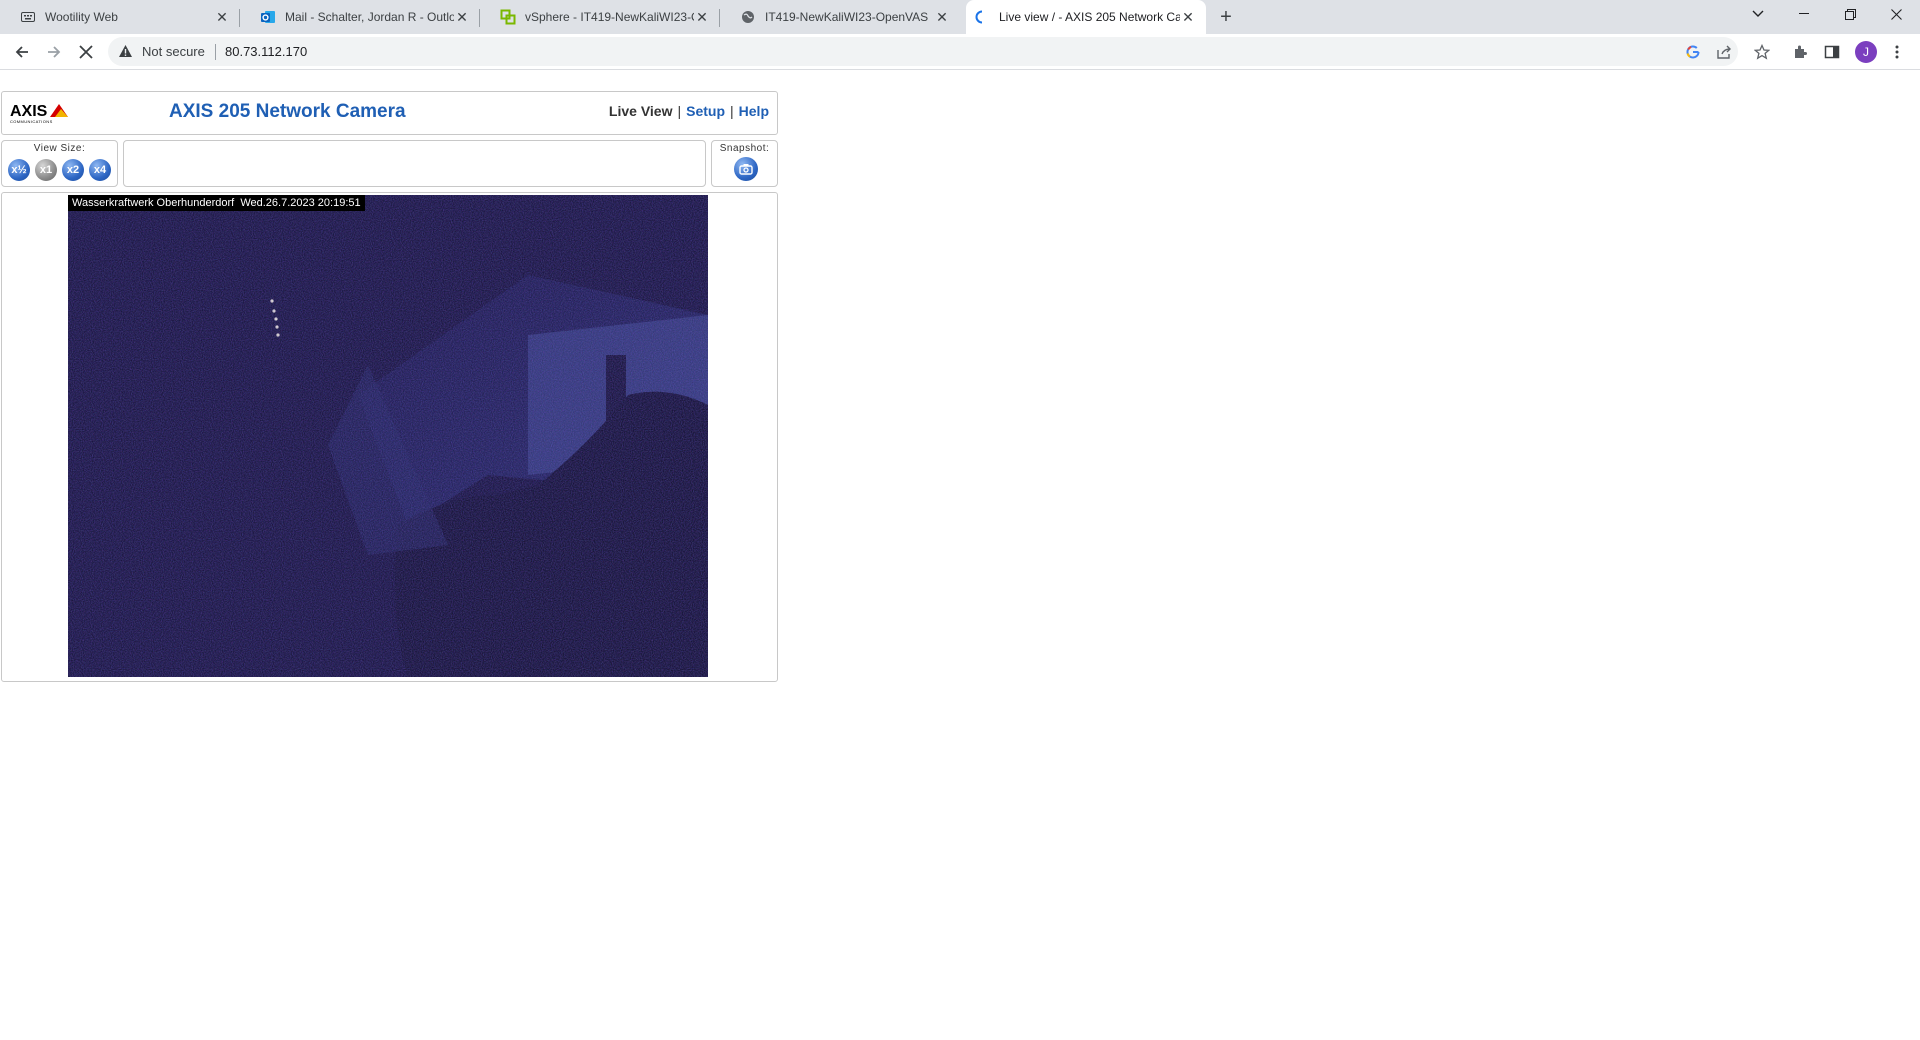  Describe the element at coordinates (1758, 14) in the screenshot. I see `tab-search-icon` at that location.